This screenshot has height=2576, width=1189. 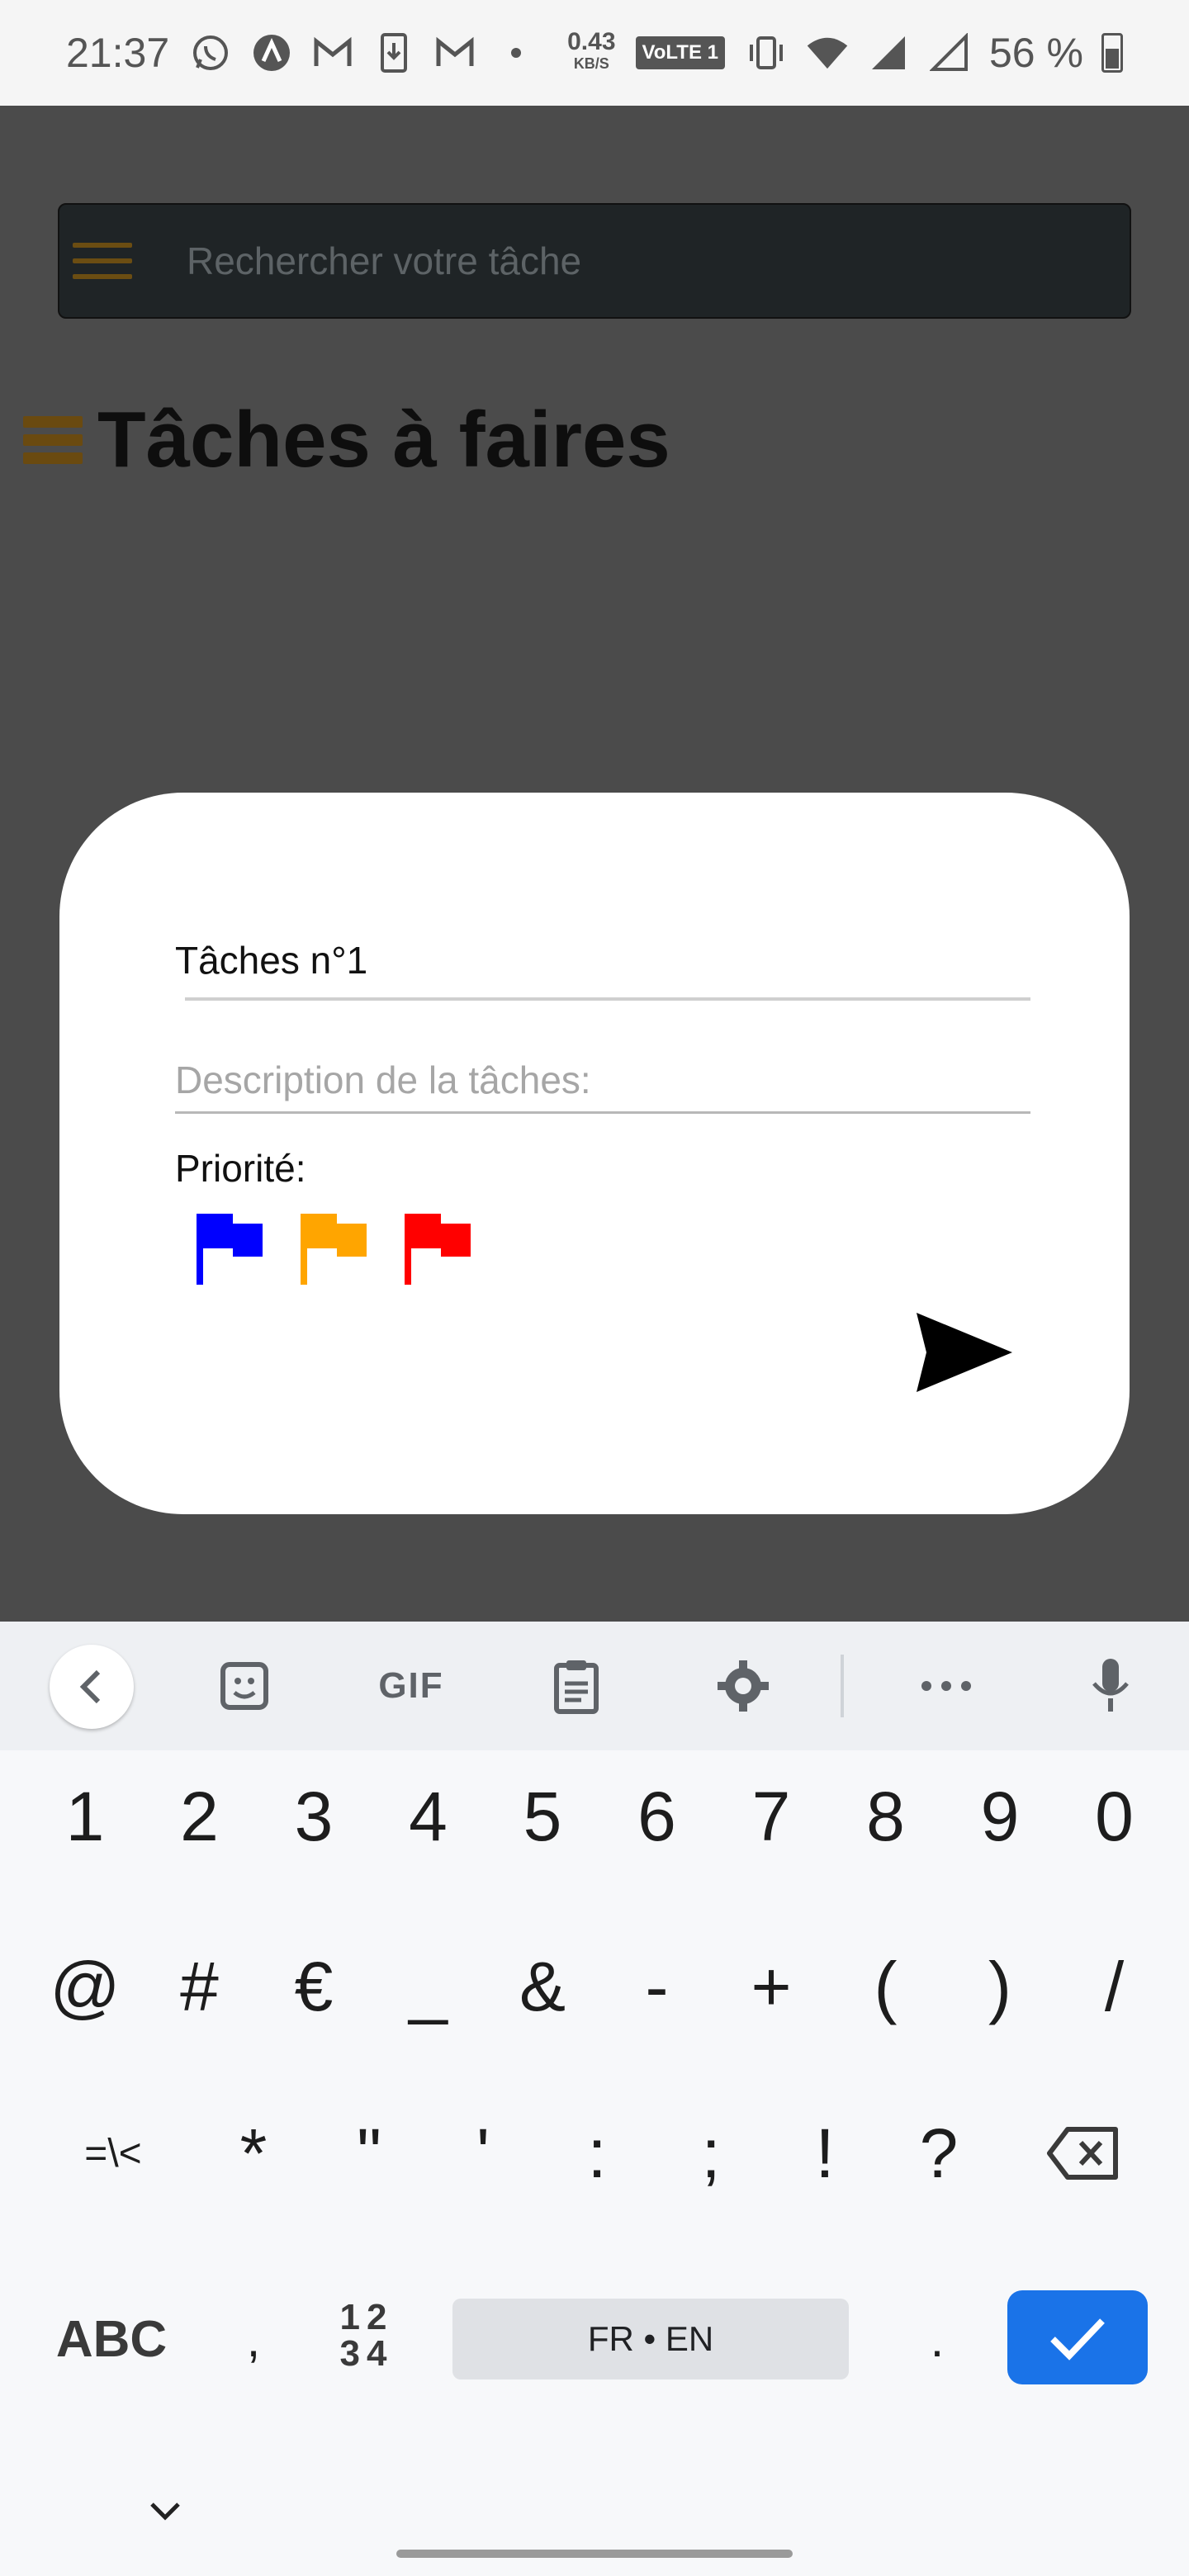 I want to click on enter-key, so click(x=1077, y=2337).